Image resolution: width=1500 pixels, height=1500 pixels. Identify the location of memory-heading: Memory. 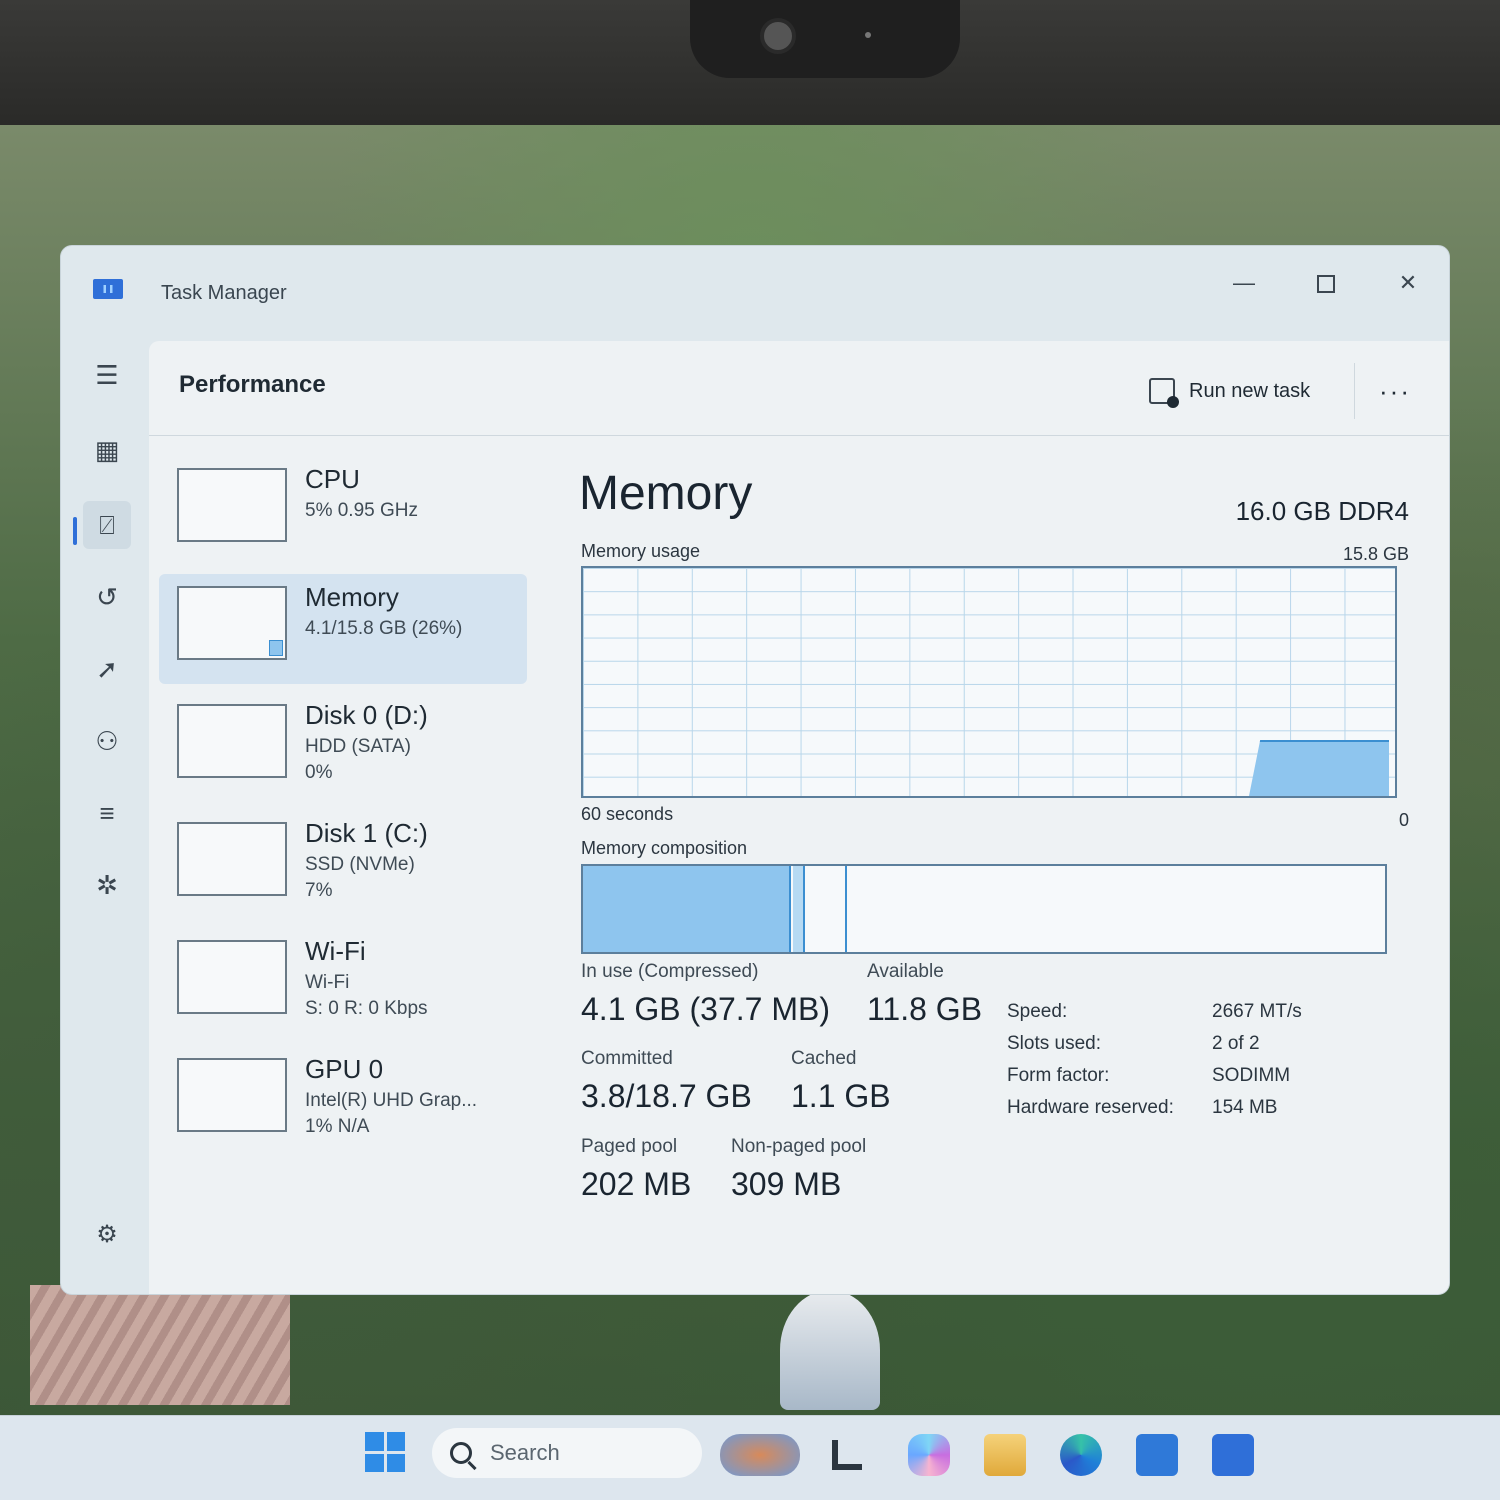
(666, 493).